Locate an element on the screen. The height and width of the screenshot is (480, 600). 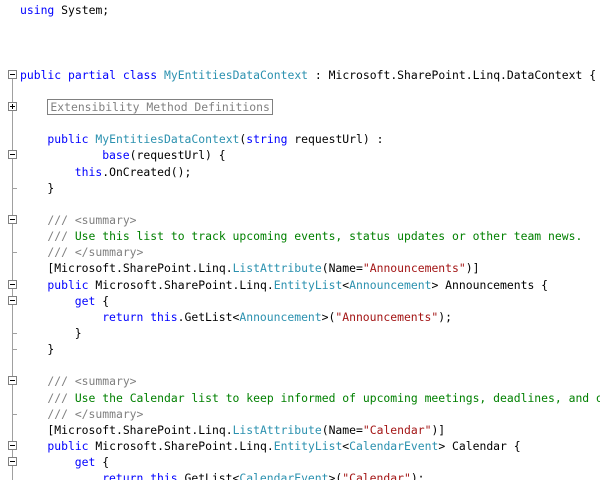
code-text: /// <summary> is located at coordinates (91, 220).